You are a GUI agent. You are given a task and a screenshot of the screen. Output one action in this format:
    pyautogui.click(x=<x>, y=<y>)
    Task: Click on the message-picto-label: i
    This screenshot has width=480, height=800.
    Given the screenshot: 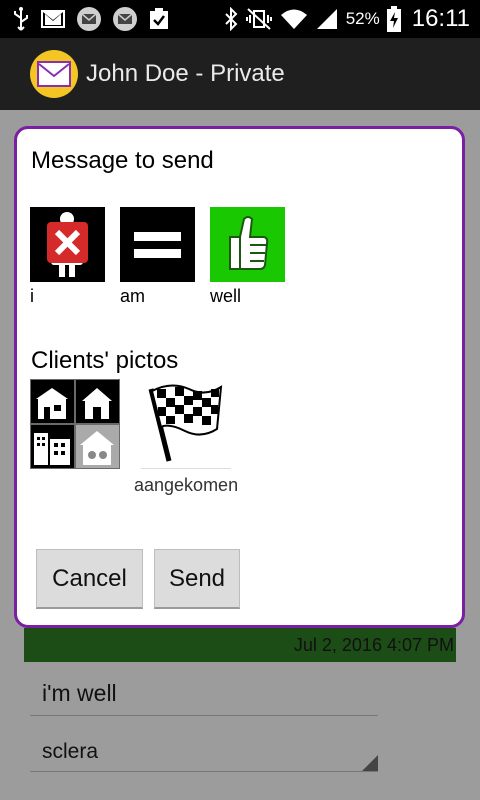 What is the action you would take?
    pyautogui.click(x=32, y=296)
    